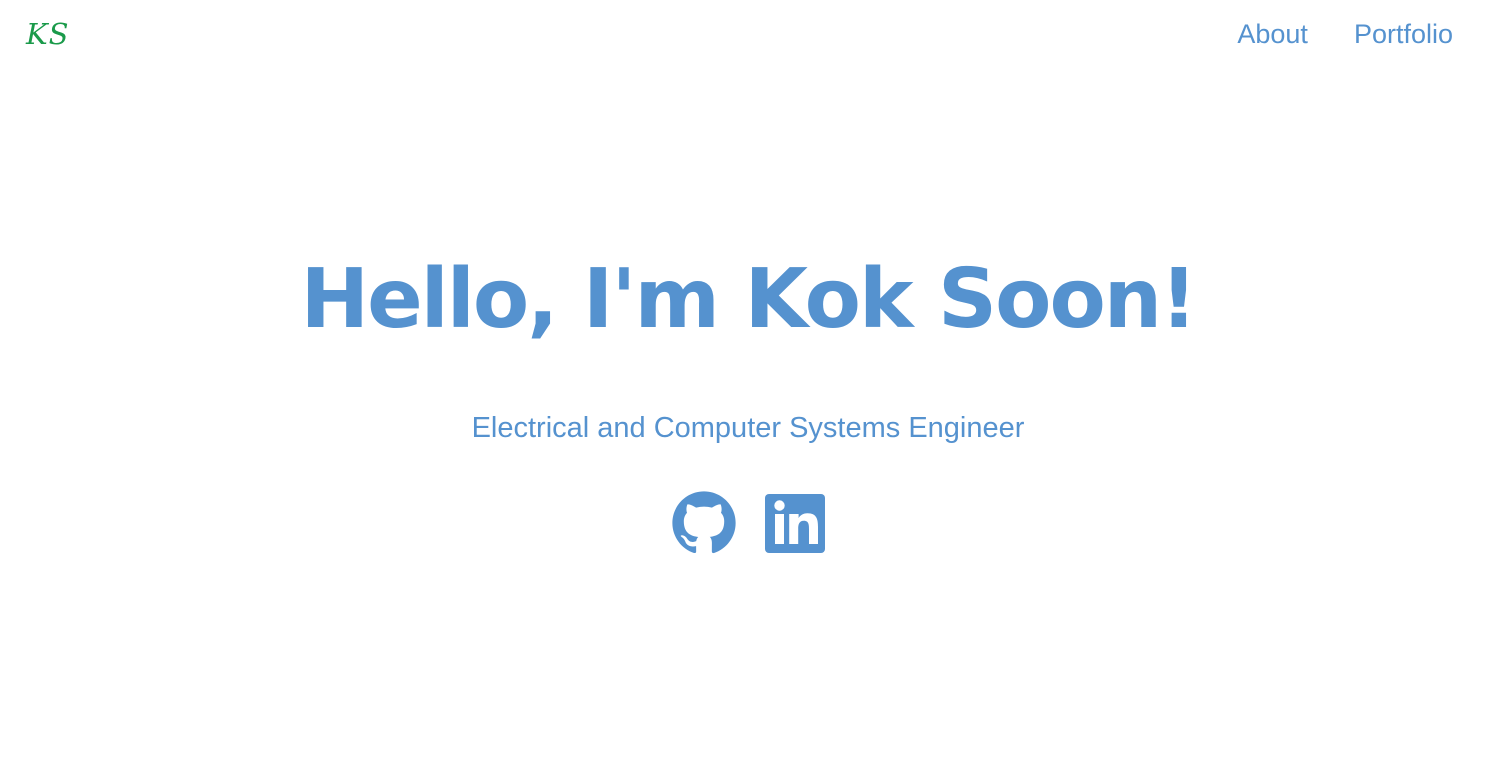 The image size is (1496, 784). Describe the element at coordinates (748, 428) in the screenshot. I see `hero-subtitle: Electrical and Computer Systems Engineer` at that location.